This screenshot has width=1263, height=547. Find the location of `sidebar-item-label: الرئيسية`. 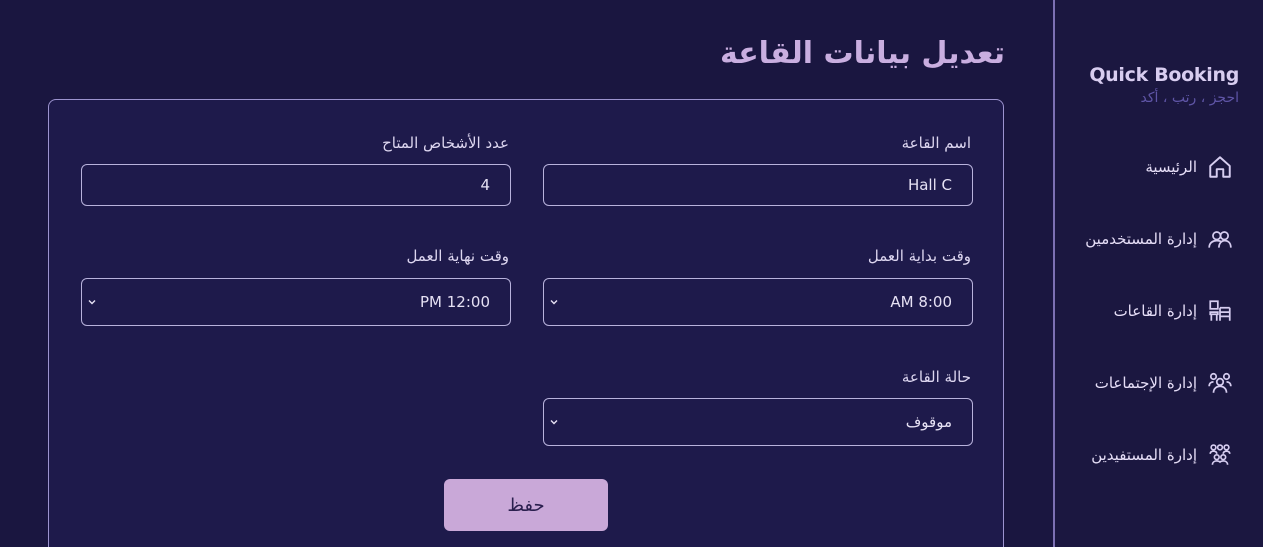

sidebar-item-label: الرئيسية is located at coordinates (1171, 167).